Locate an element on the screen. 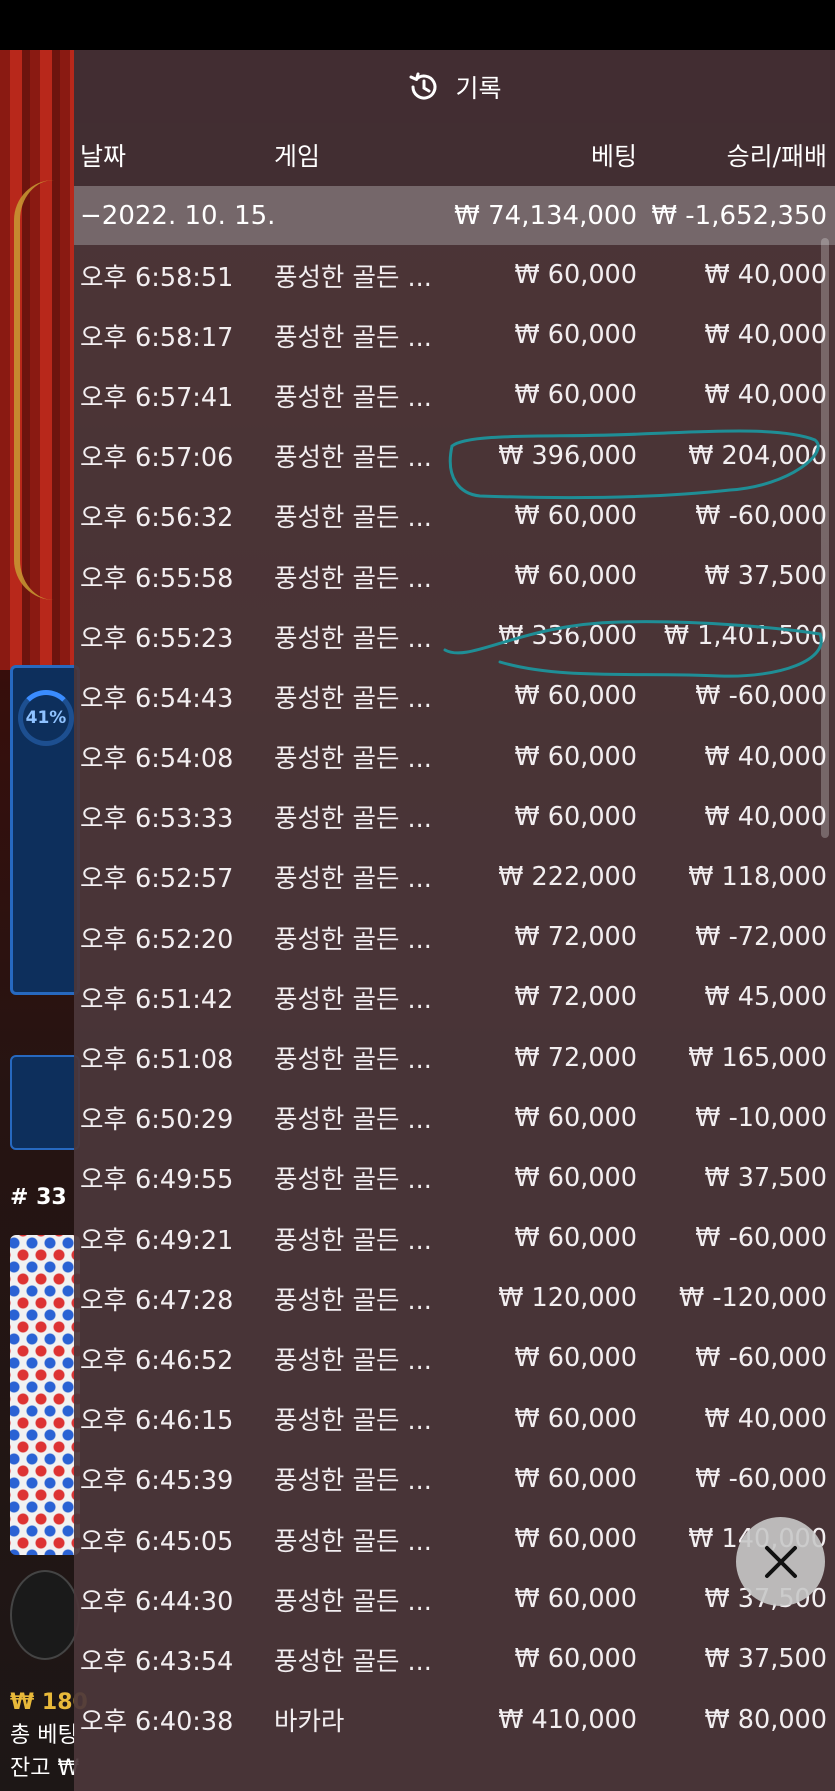 This screenshot has width=835, height=1791. bet-progress-ring: 41% is located at coordinates (46, 718).